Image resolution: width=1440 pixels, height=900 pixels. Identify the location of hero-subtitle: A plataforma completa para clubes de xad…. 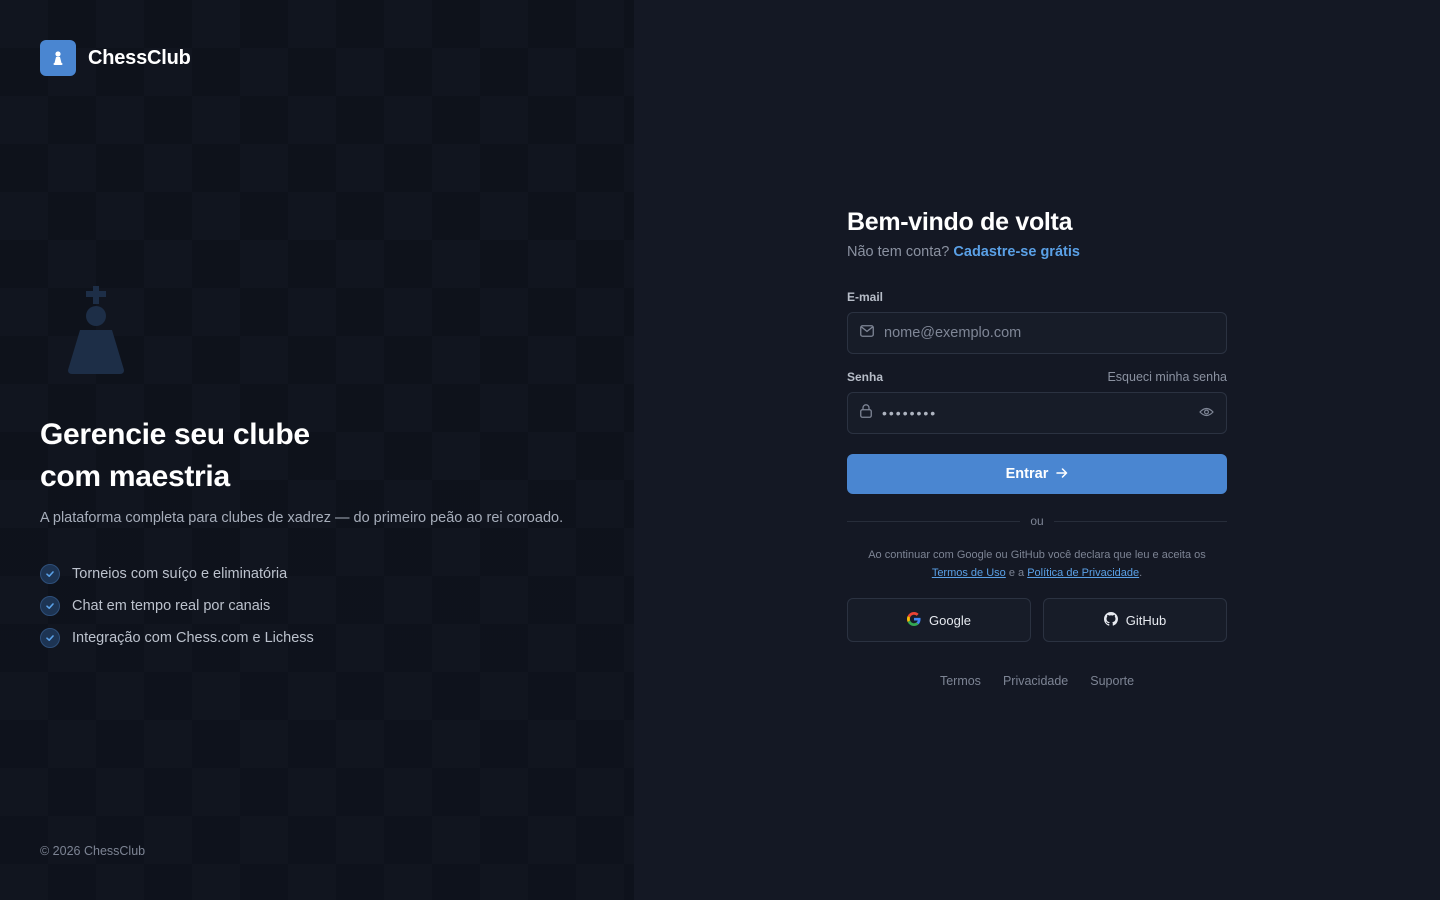
(302, 518).